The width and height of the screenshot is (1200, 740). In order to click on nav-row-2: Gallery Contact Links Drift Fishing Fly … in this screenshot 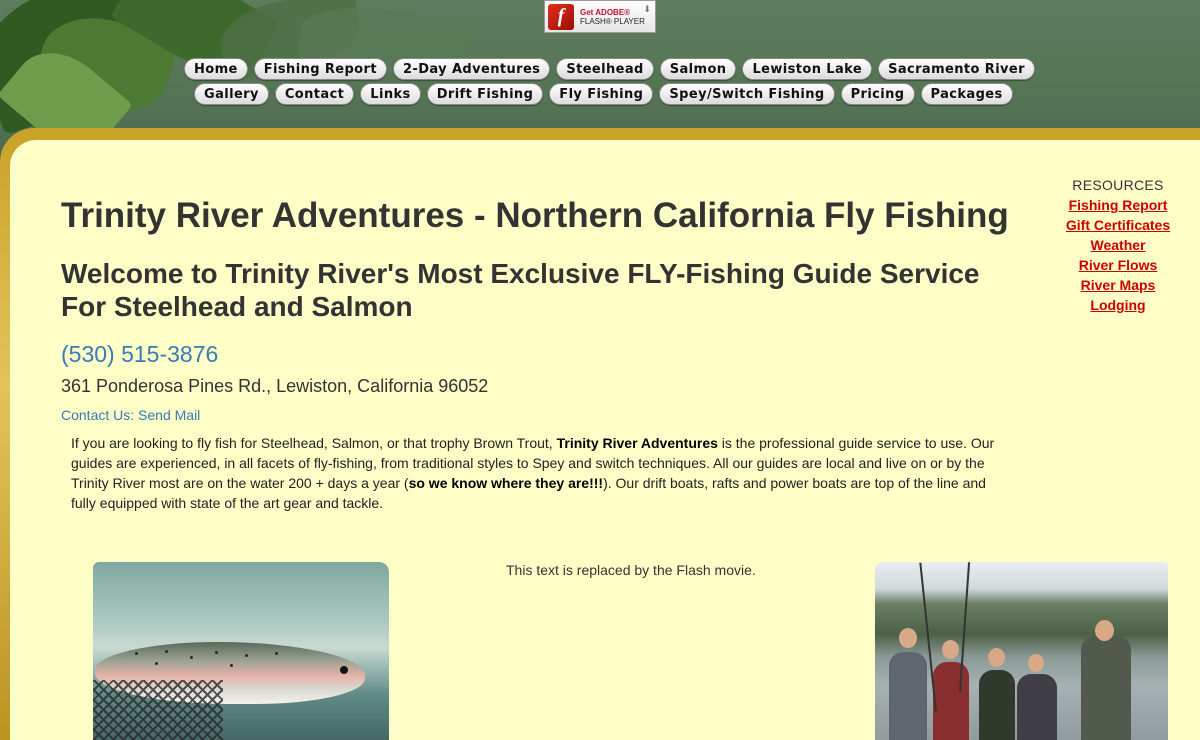, I will do `click(603, 94)`.